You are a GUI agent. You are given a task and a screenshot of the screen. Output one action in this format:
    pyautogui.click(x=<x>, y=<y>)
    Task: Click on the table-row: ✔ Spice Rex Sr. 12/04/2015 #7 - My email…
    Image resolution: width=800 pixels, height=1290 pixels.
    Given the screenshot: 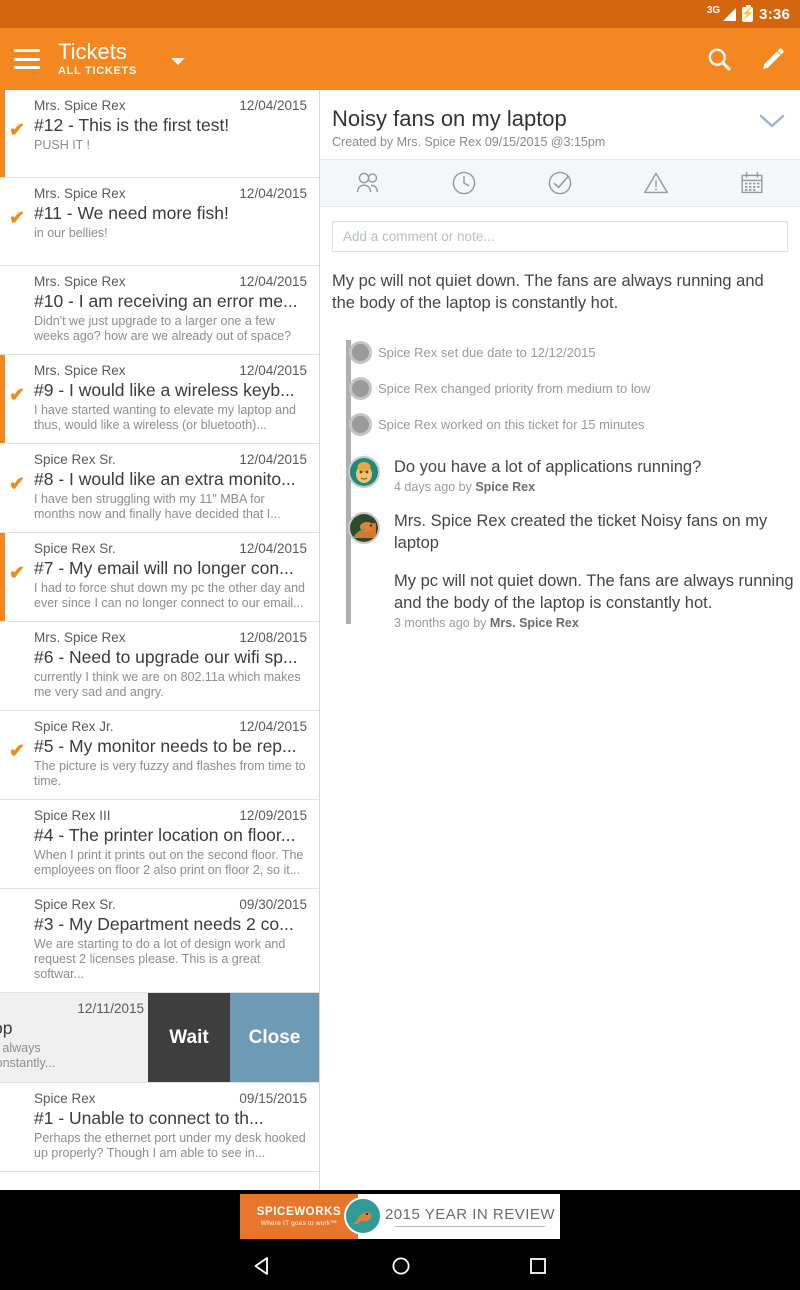 What is the action you would take?
    pyautogui.click(x=159, y=577)
    